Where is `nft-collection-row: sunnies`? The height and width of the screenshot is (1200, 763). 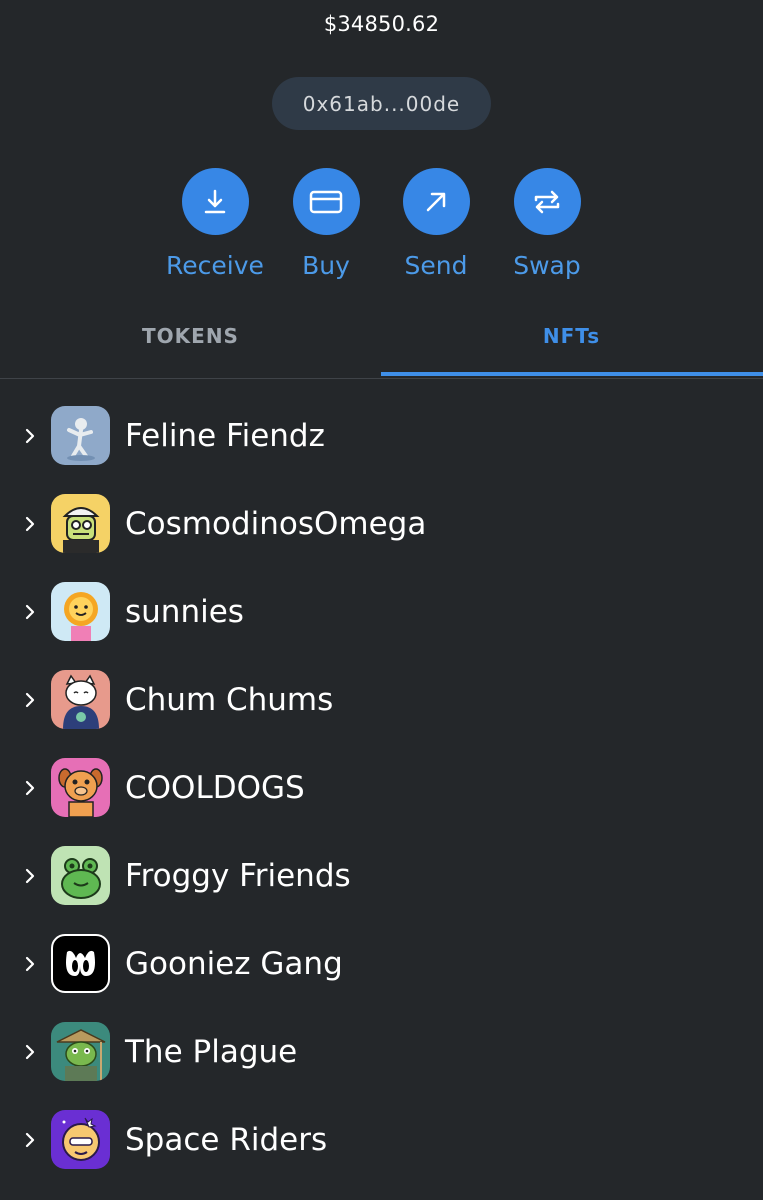 nft-collection-row: sunnies is located at coordinates (381, 612).